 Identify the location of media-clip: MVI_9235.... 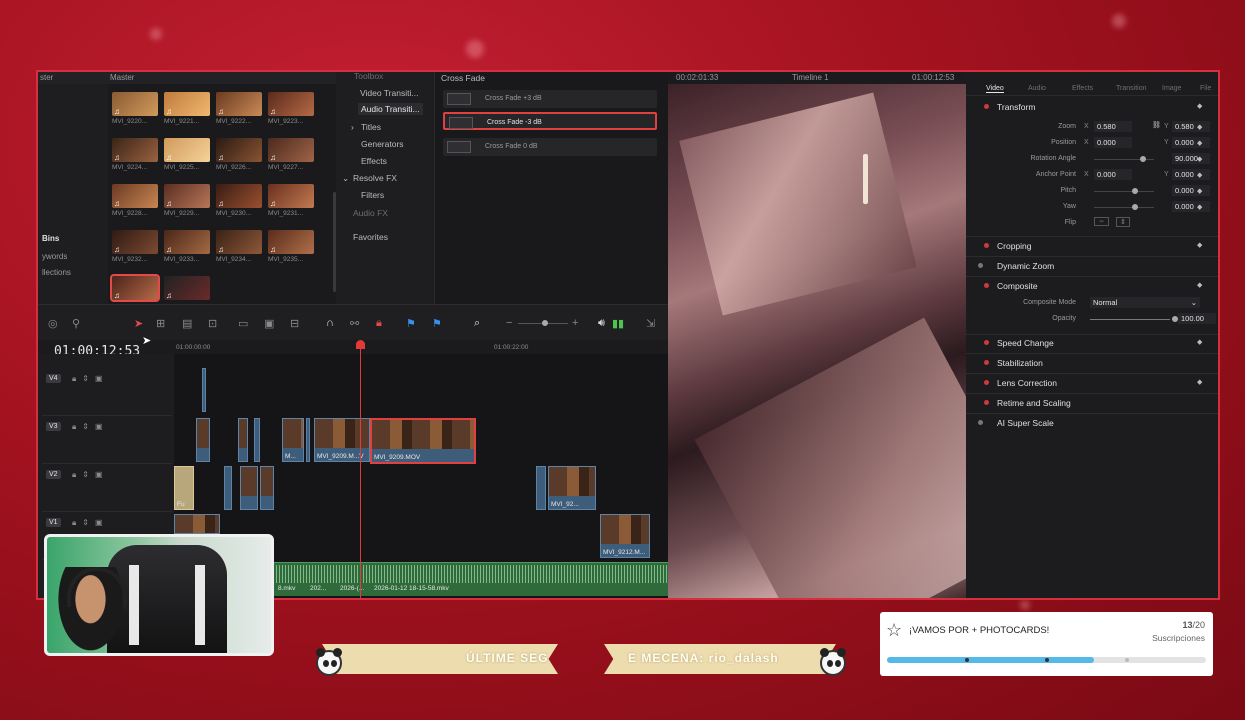
(291, 248).